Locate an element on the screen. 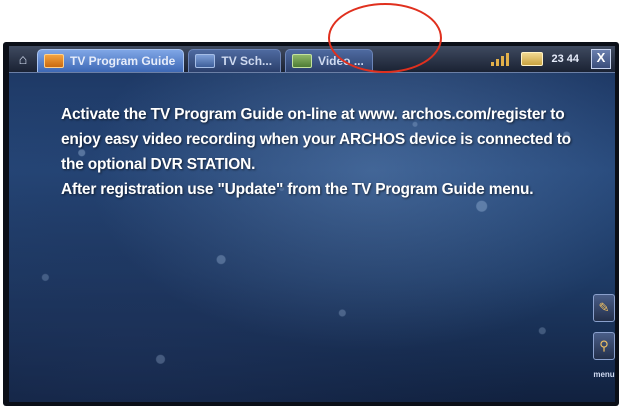 This screenshot has height=411, width=624. guide-help-icon: ✎ is located at coordinates (604, 308).